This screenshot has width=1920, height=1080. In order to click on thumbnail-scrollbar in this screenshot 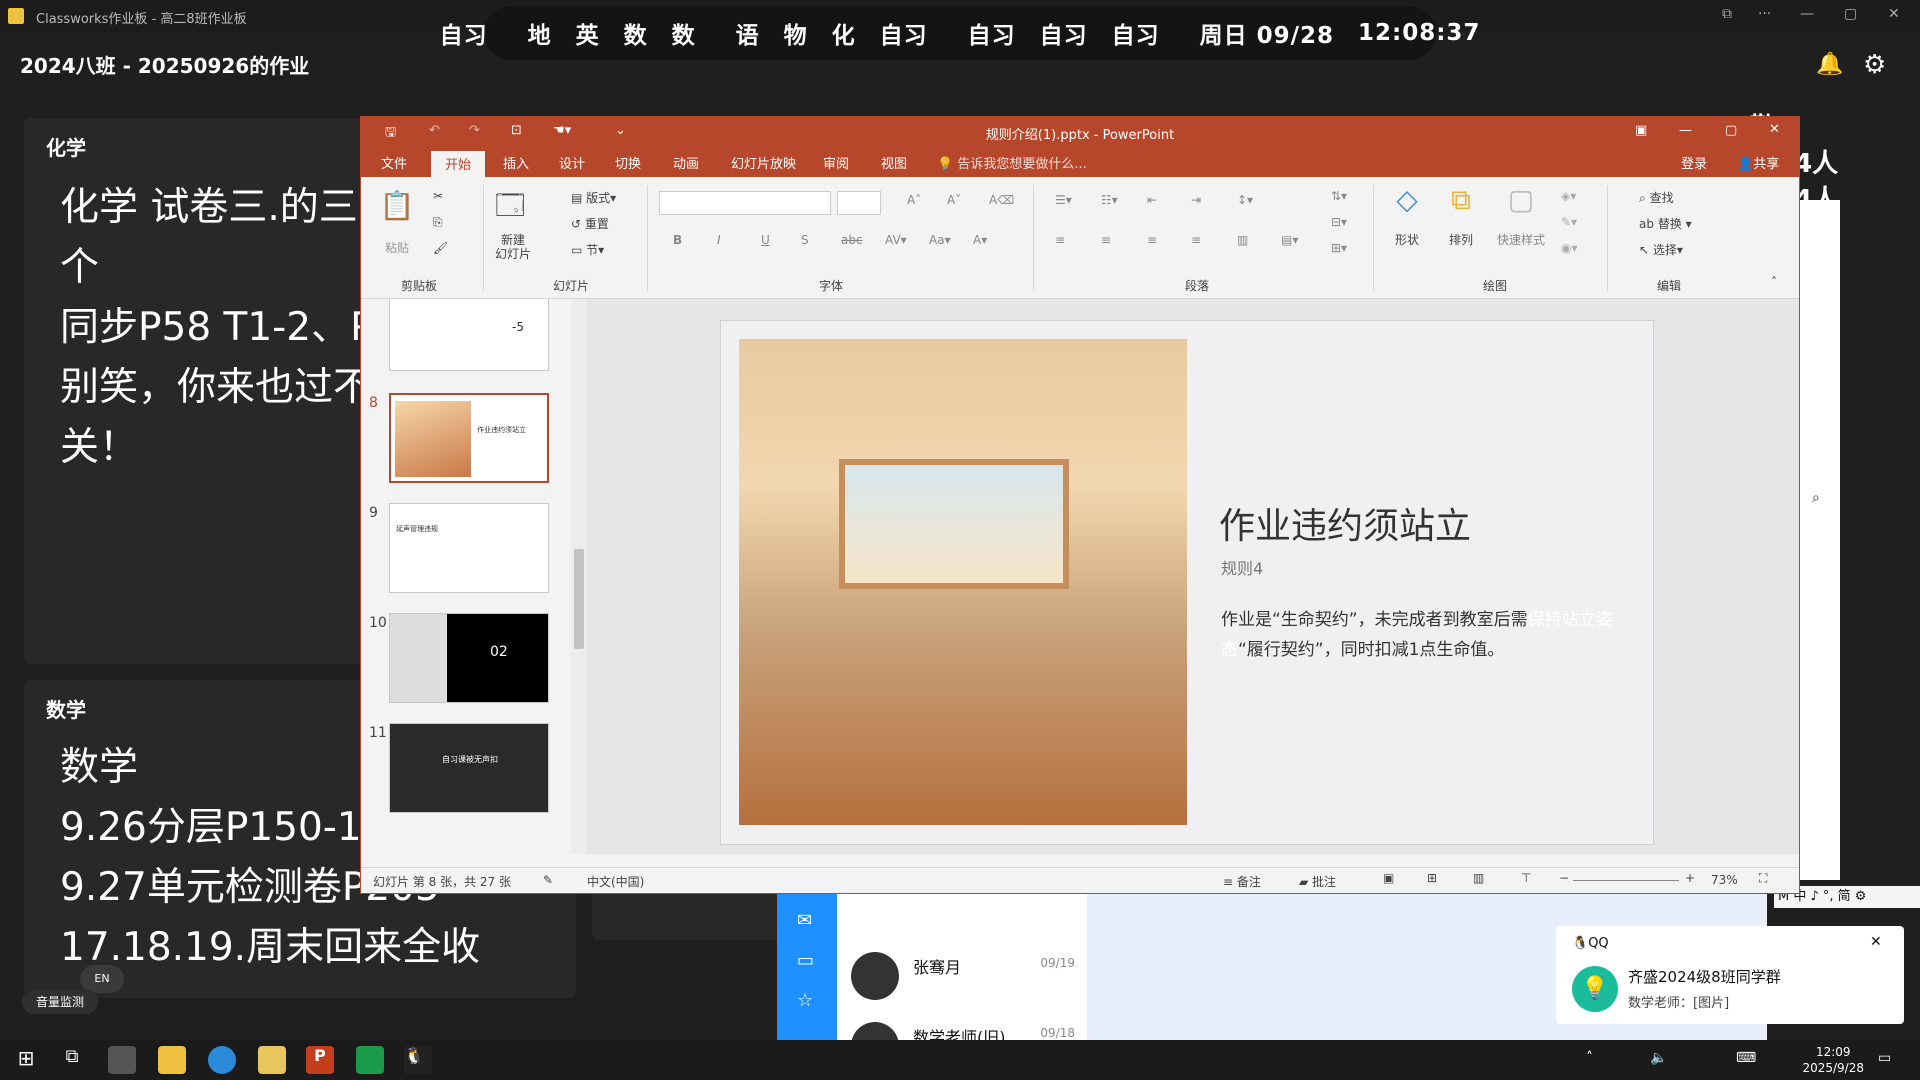, I will do `click(579, 576)`.